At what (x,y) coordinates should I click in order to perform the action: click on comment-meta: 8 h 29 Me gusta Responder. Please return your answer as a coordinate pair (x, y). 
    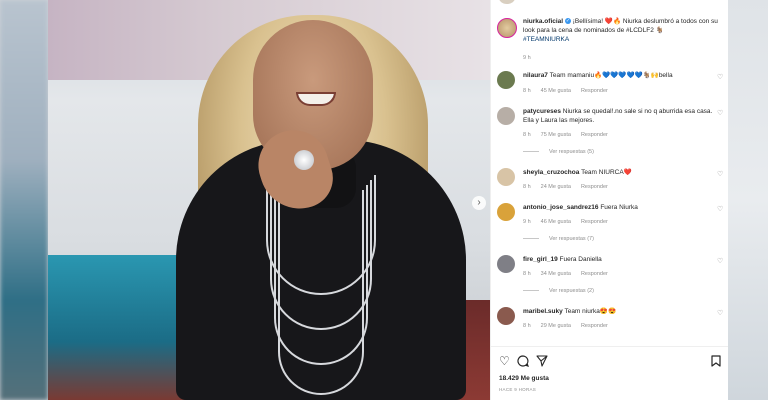
    Looking at the image, I should click on (570, 326).